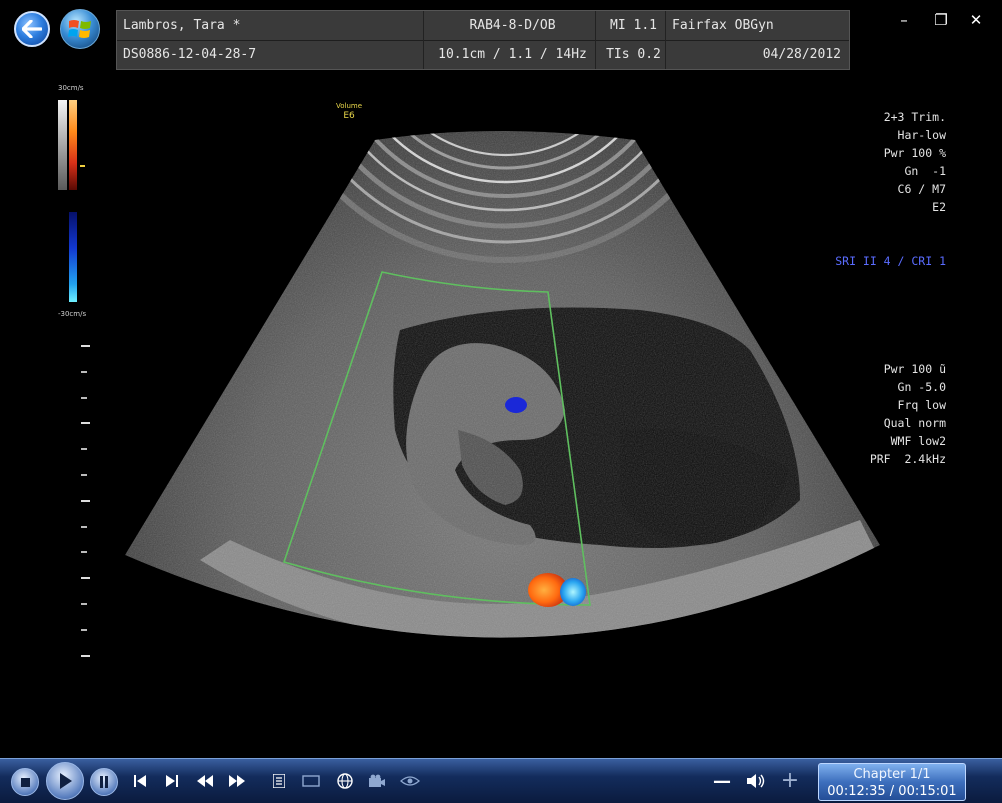 This screenshot has width=1002, height=803. I want to click on globe-icon, so click(345, 781).